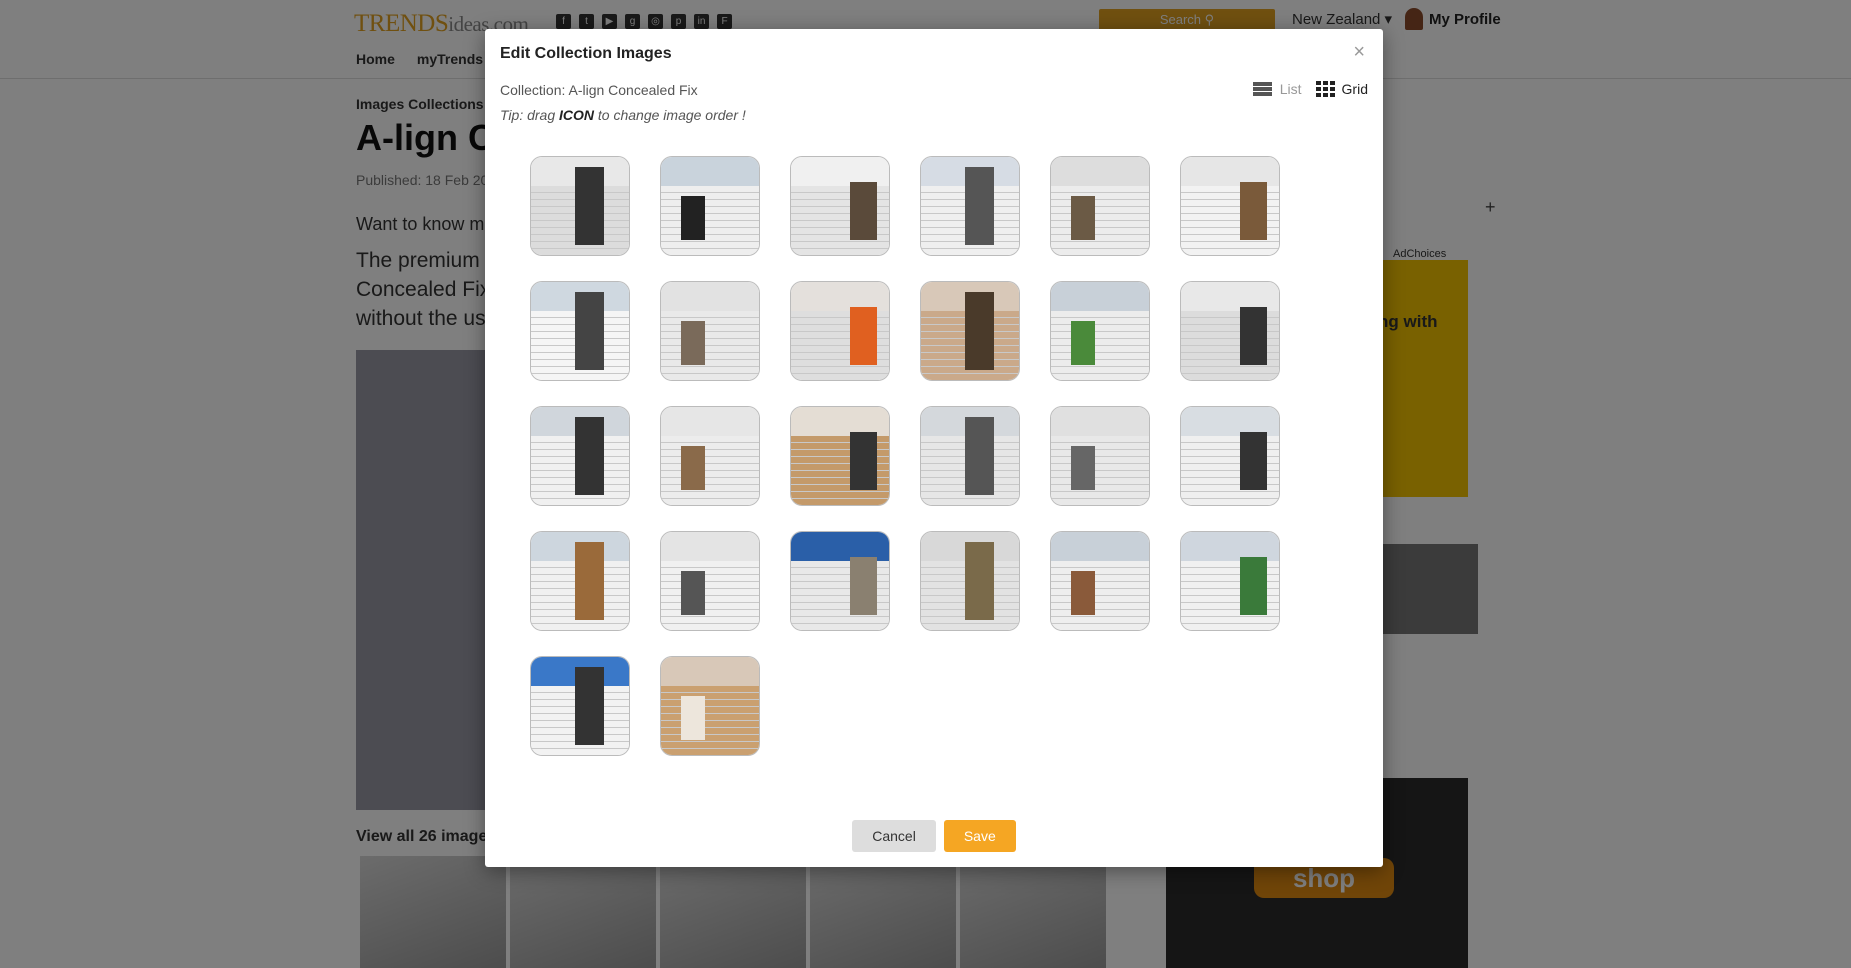  Describe the element at coordinates (1325, 89) in the screenshot. I see `grid-icon` at that location.